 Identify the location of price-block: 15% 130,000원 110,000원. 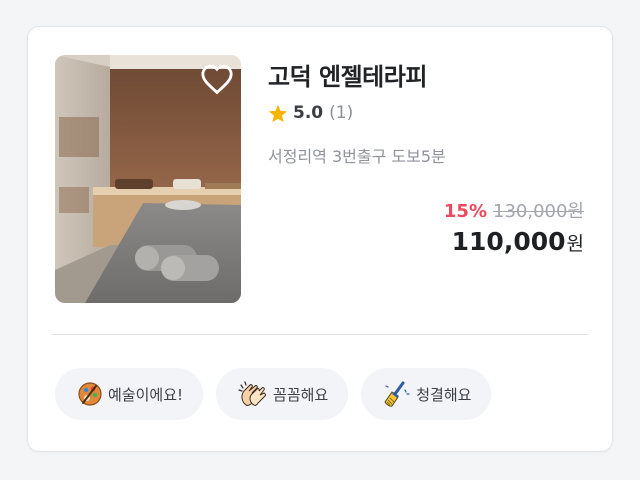
(514, 226).